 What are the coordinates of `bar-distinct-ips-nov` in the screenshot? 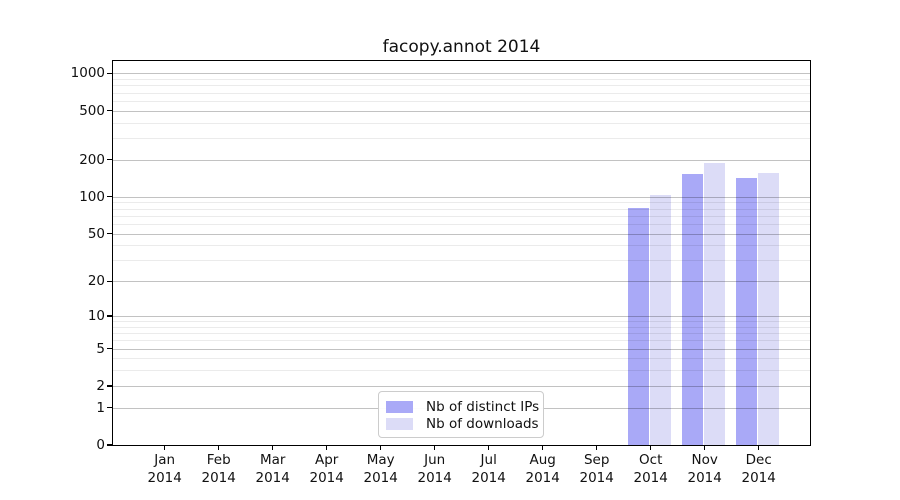 It's located at (692, 309).